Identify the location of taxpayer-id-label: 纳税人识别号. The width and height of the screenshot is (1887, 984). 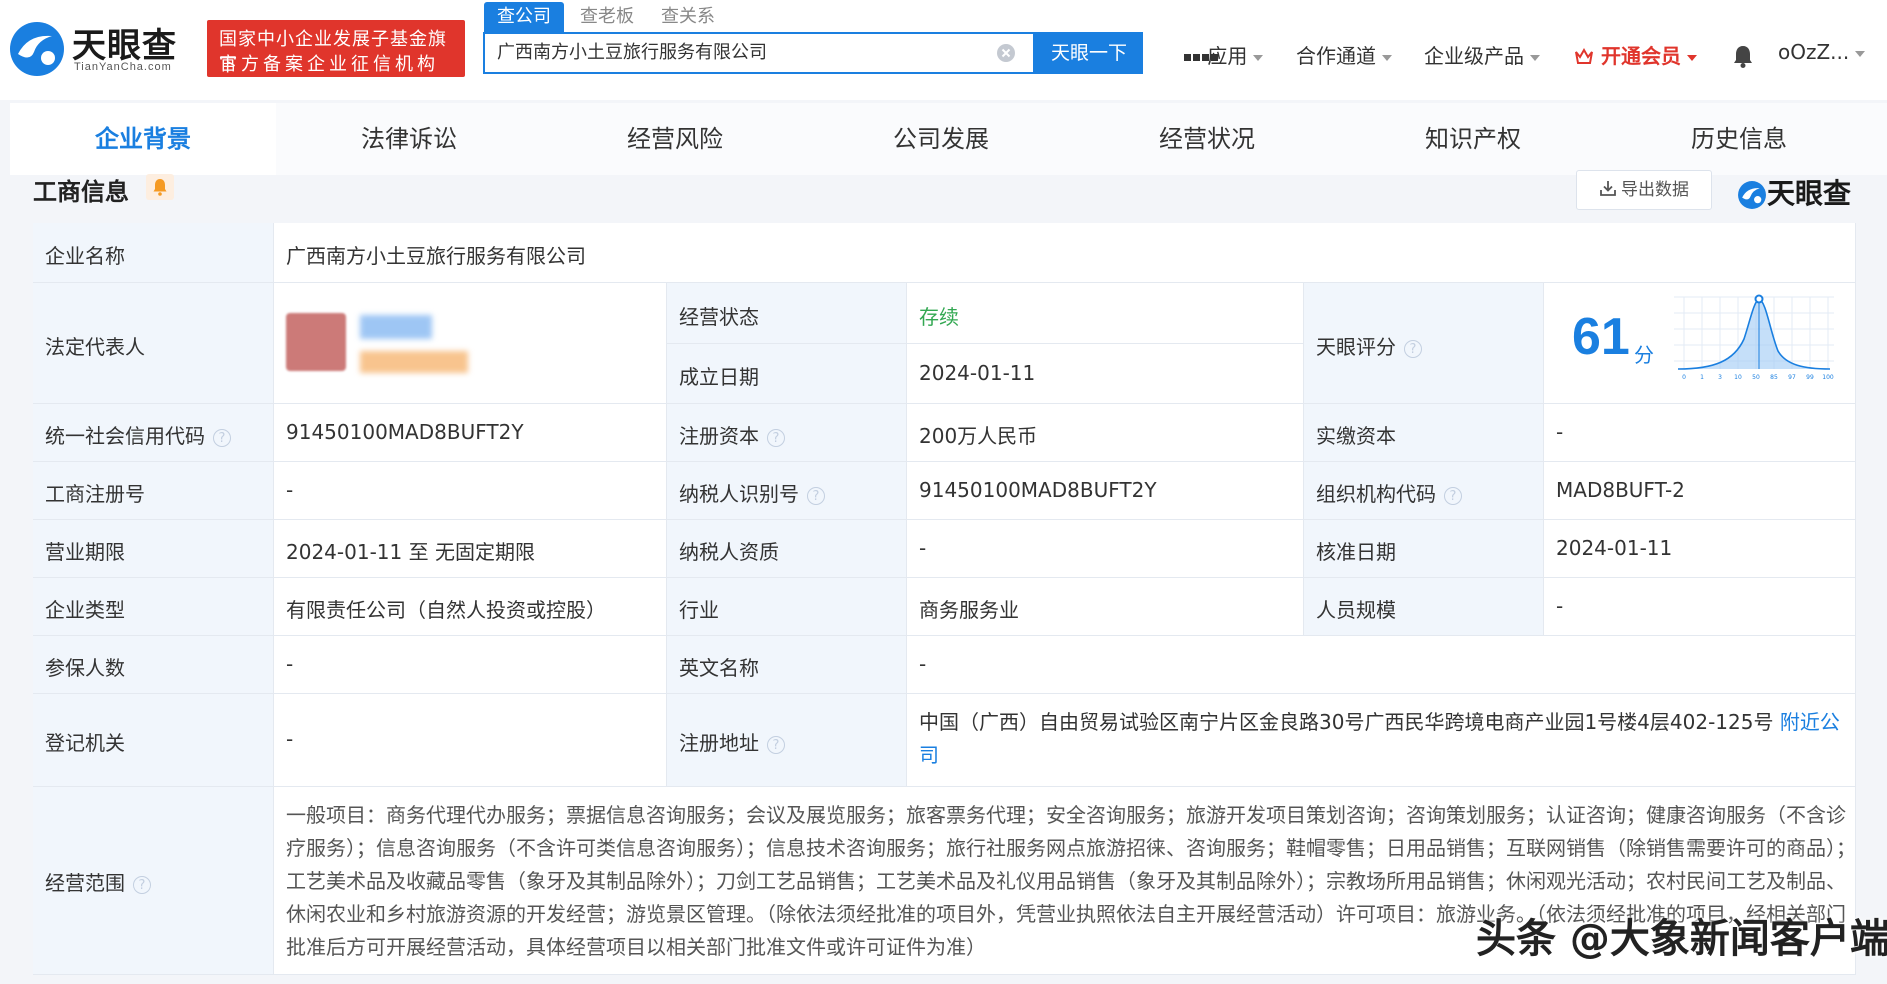
(739, 494).